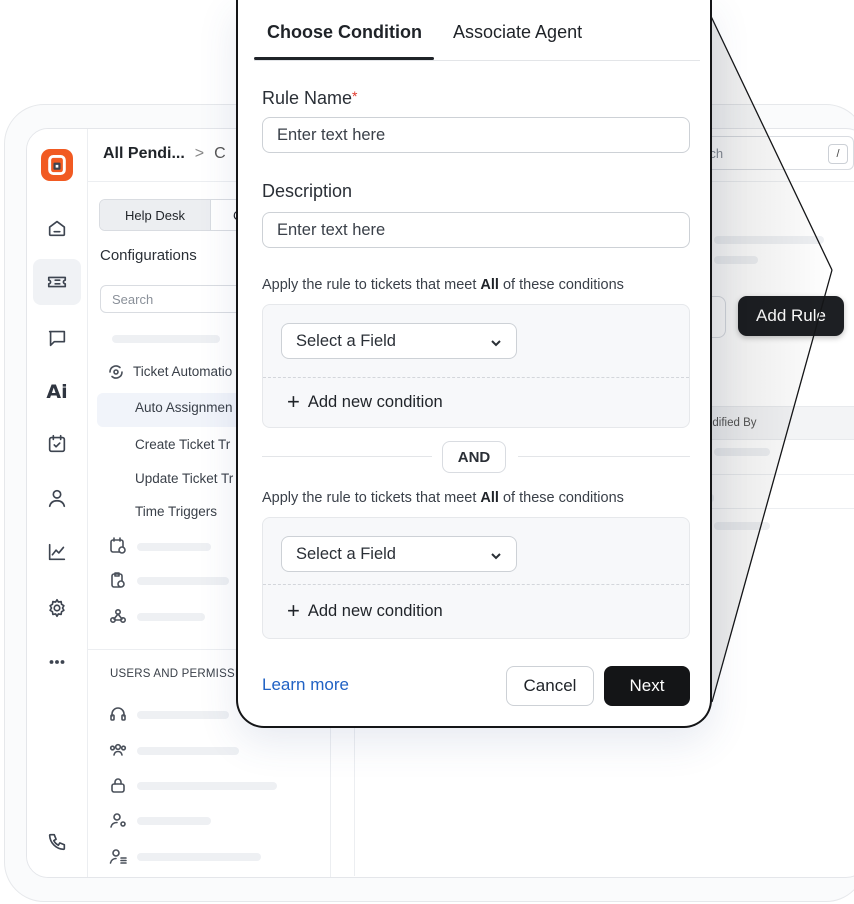 The image size is (854, 904). What do you see at coordinates (184, 478) in the screenshot?
I see `sidebar-item-update-ticket-triggers: Update Ticket Tr` at bounding box center [184, 478].